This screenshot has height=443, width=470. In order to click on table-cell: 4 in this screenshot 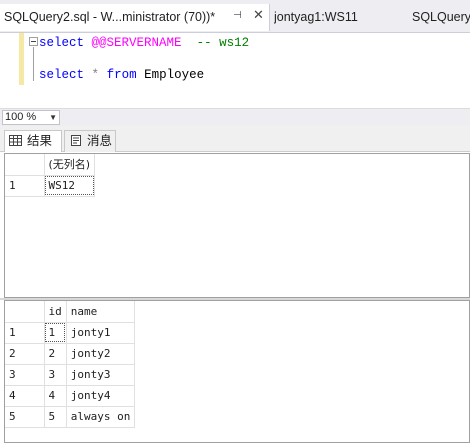, I will do `click(55, 396)`.